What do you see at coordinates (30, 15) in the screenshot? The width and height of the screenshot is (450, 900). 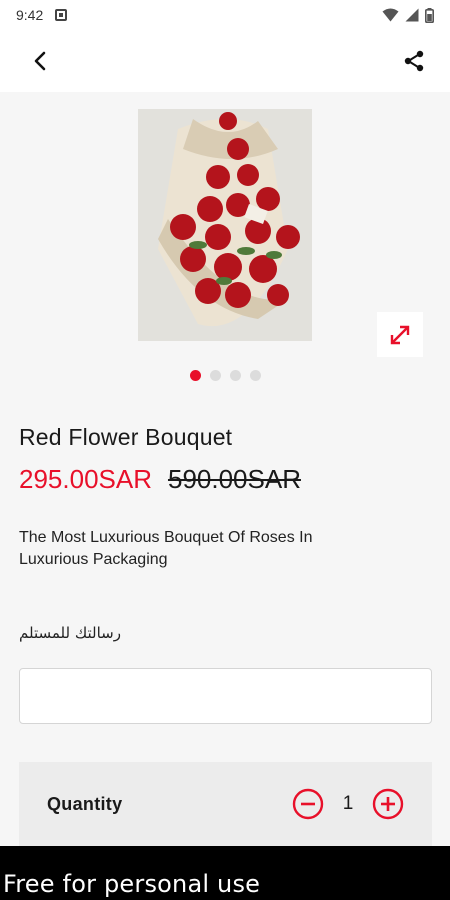 I see `status-time: 9:42` at bounding box center [30, 15].